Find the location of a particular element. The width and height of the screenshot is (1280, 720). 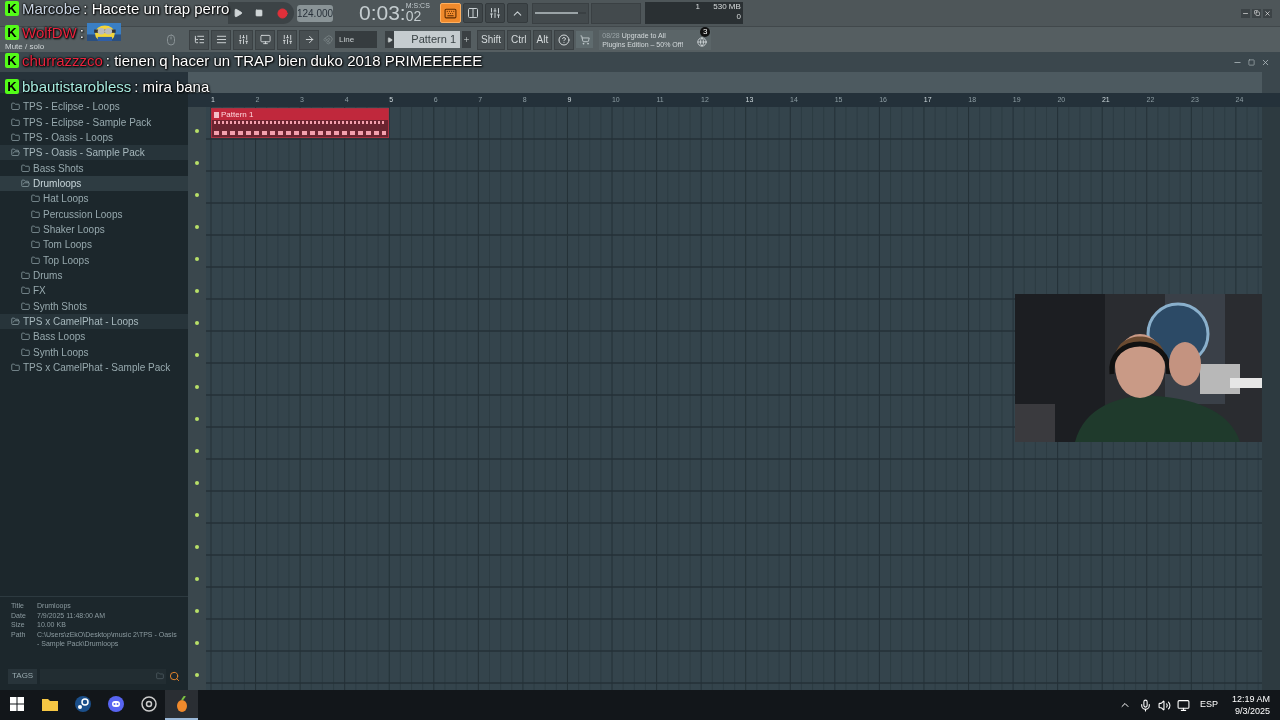

tags-field is located at coordinates (103, 676).